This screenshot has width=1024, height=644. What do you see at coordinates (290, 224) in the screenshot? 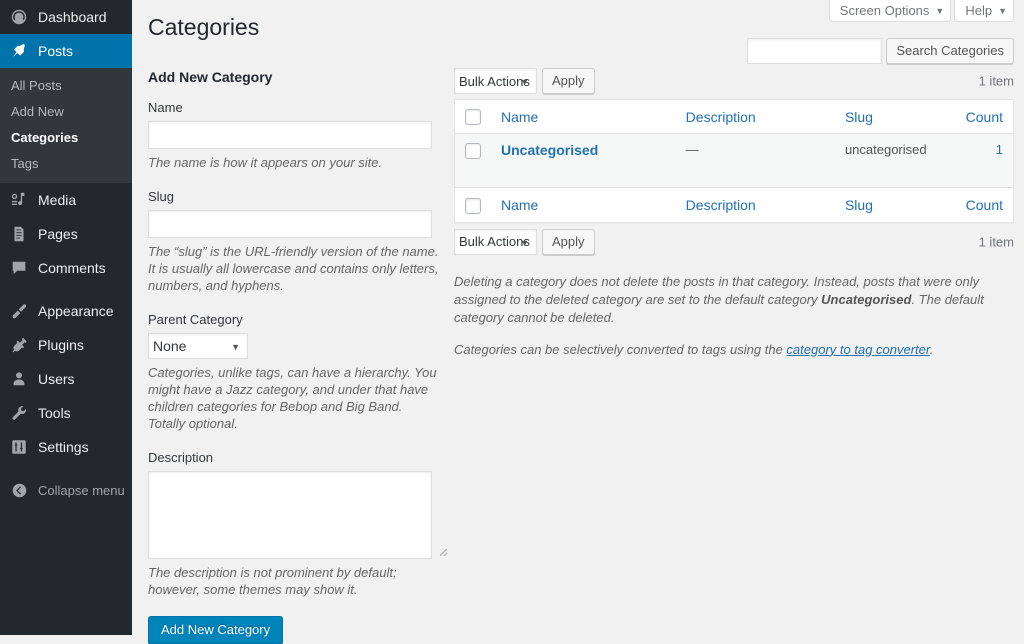
I see `slug-input` at bounding box center [290, 224].